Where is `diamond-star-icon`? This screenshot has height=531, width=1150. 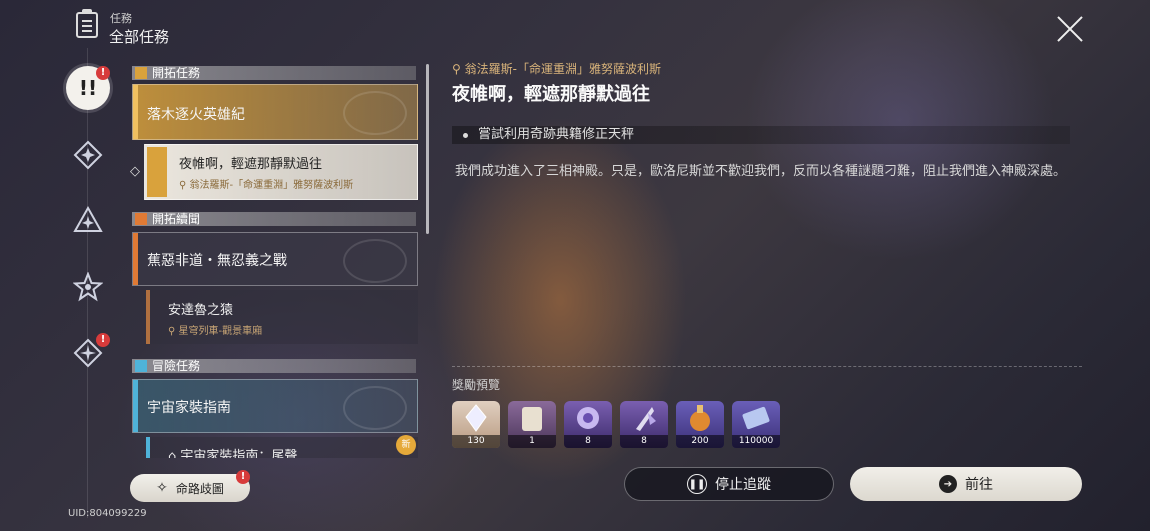
diamond-star-icon is located at coordinates (88, 155).